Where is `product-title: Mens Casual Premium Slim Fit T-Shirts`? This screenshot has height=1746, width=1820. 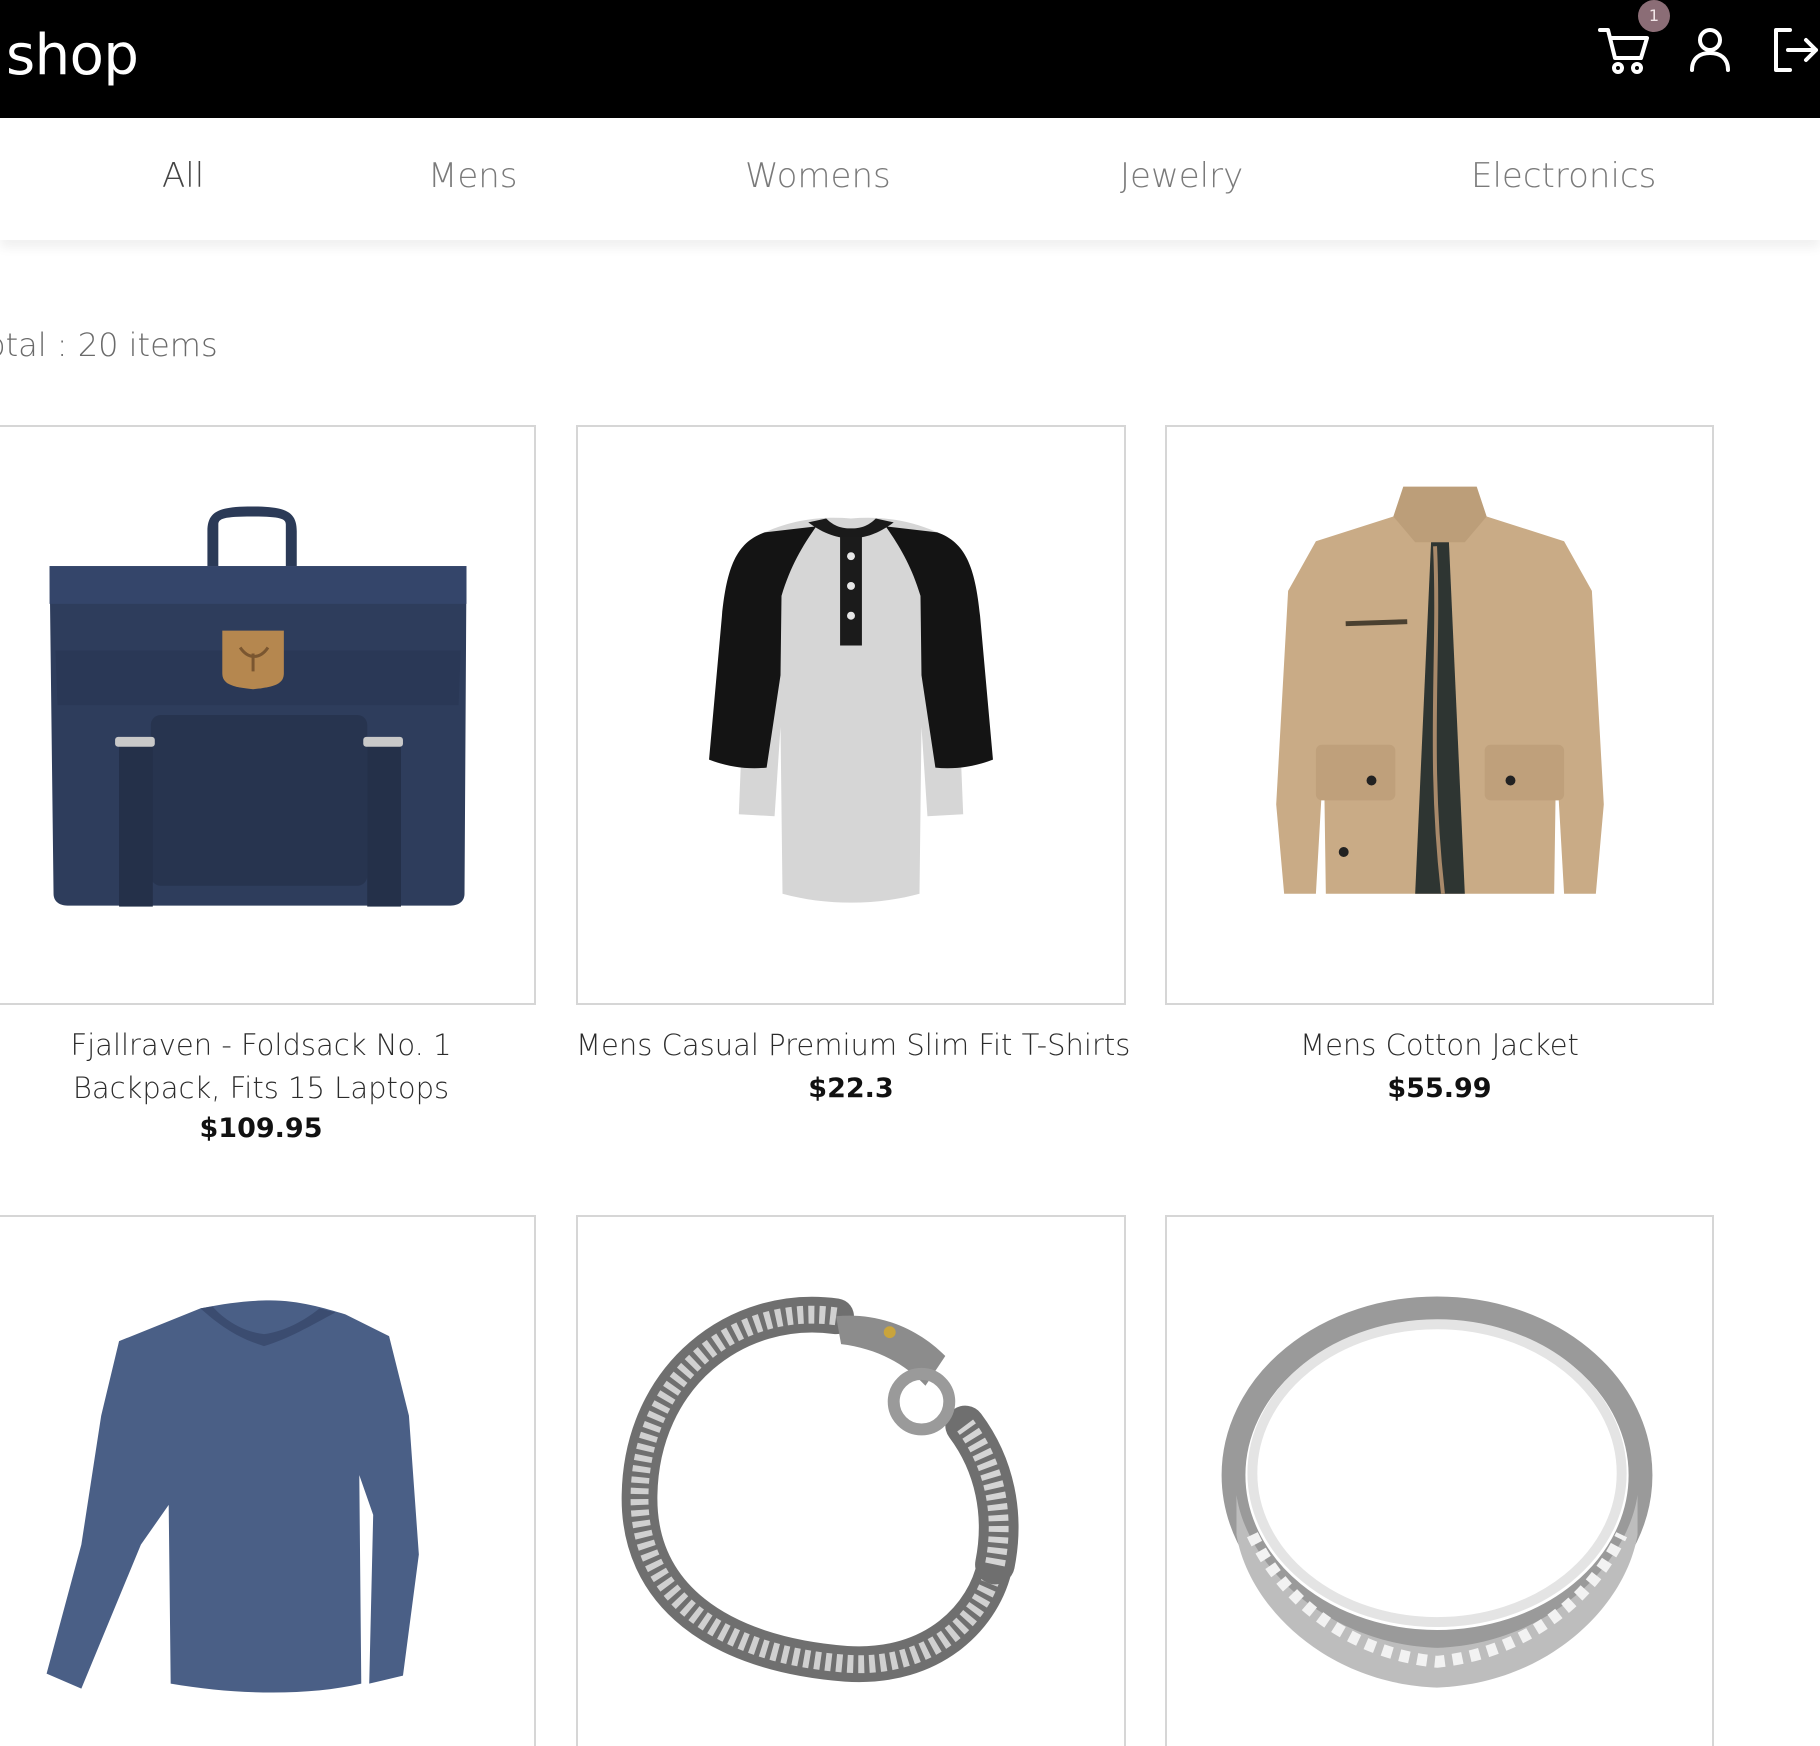
product-title: Mens Casual Premium Slim Fit T-Shirts is located at coordinates (853, 1045).